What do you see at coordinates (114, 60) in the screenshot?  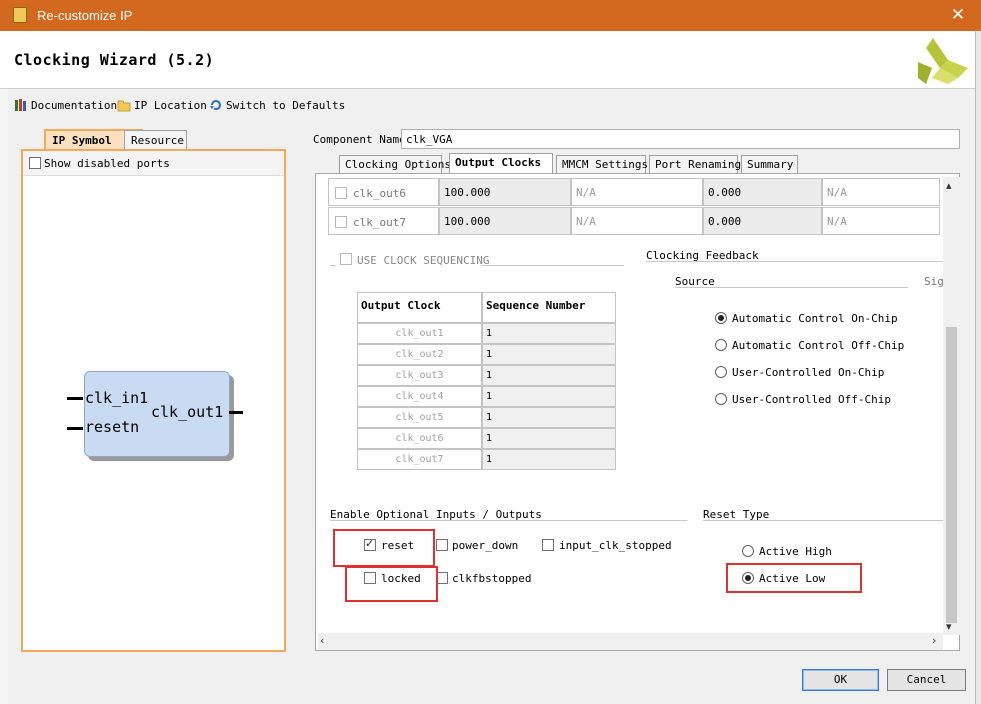 I see `wizard-title: Clocking Wizard (5.2)` at bounding box center [114, 60].